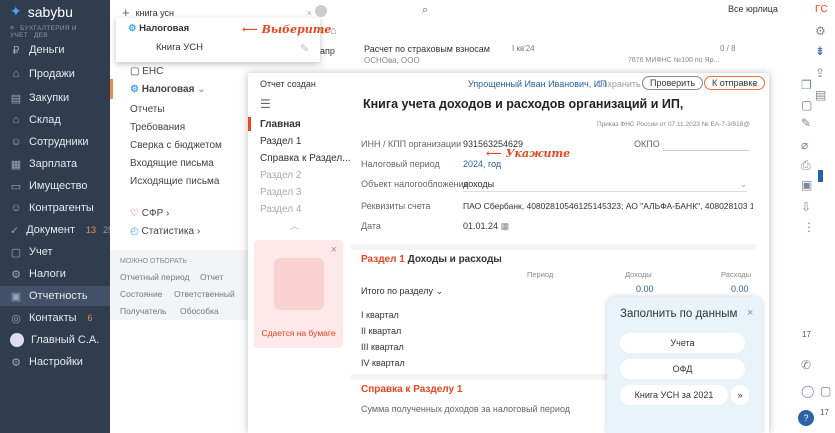 The height and width of the screenshot is (433, 835). What do you see at coordinates (201, 89) in the screenshot?
I see `chevron-down-icon: ⌄` at bounding box center [201, 89].